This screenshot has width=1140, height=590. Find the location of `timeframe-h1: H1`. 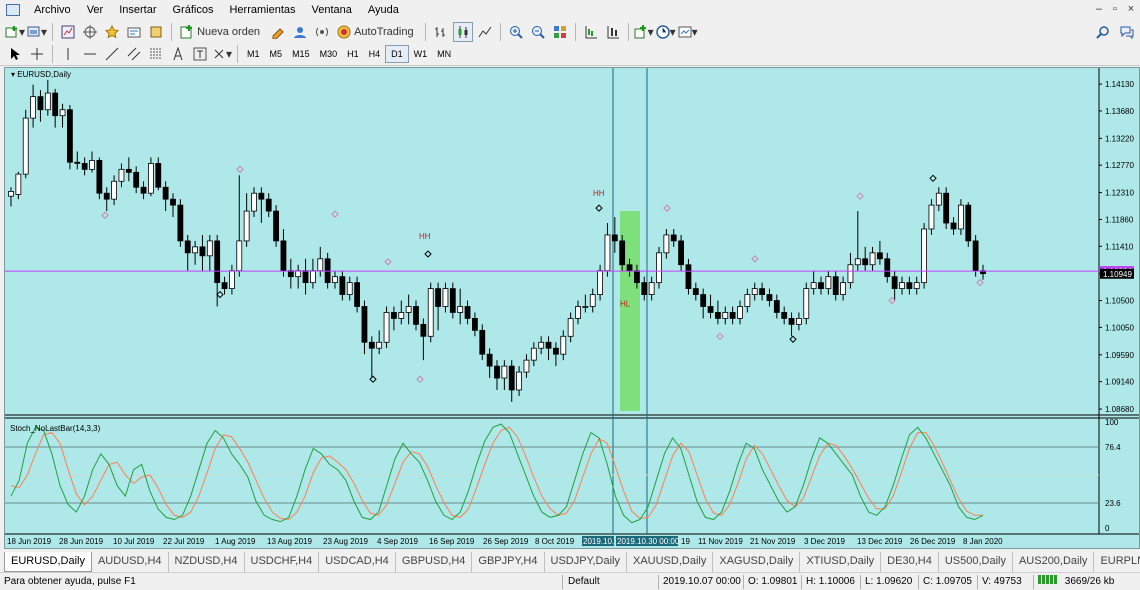

timeframe-h1: H1 is located at coordinates (353, 54).